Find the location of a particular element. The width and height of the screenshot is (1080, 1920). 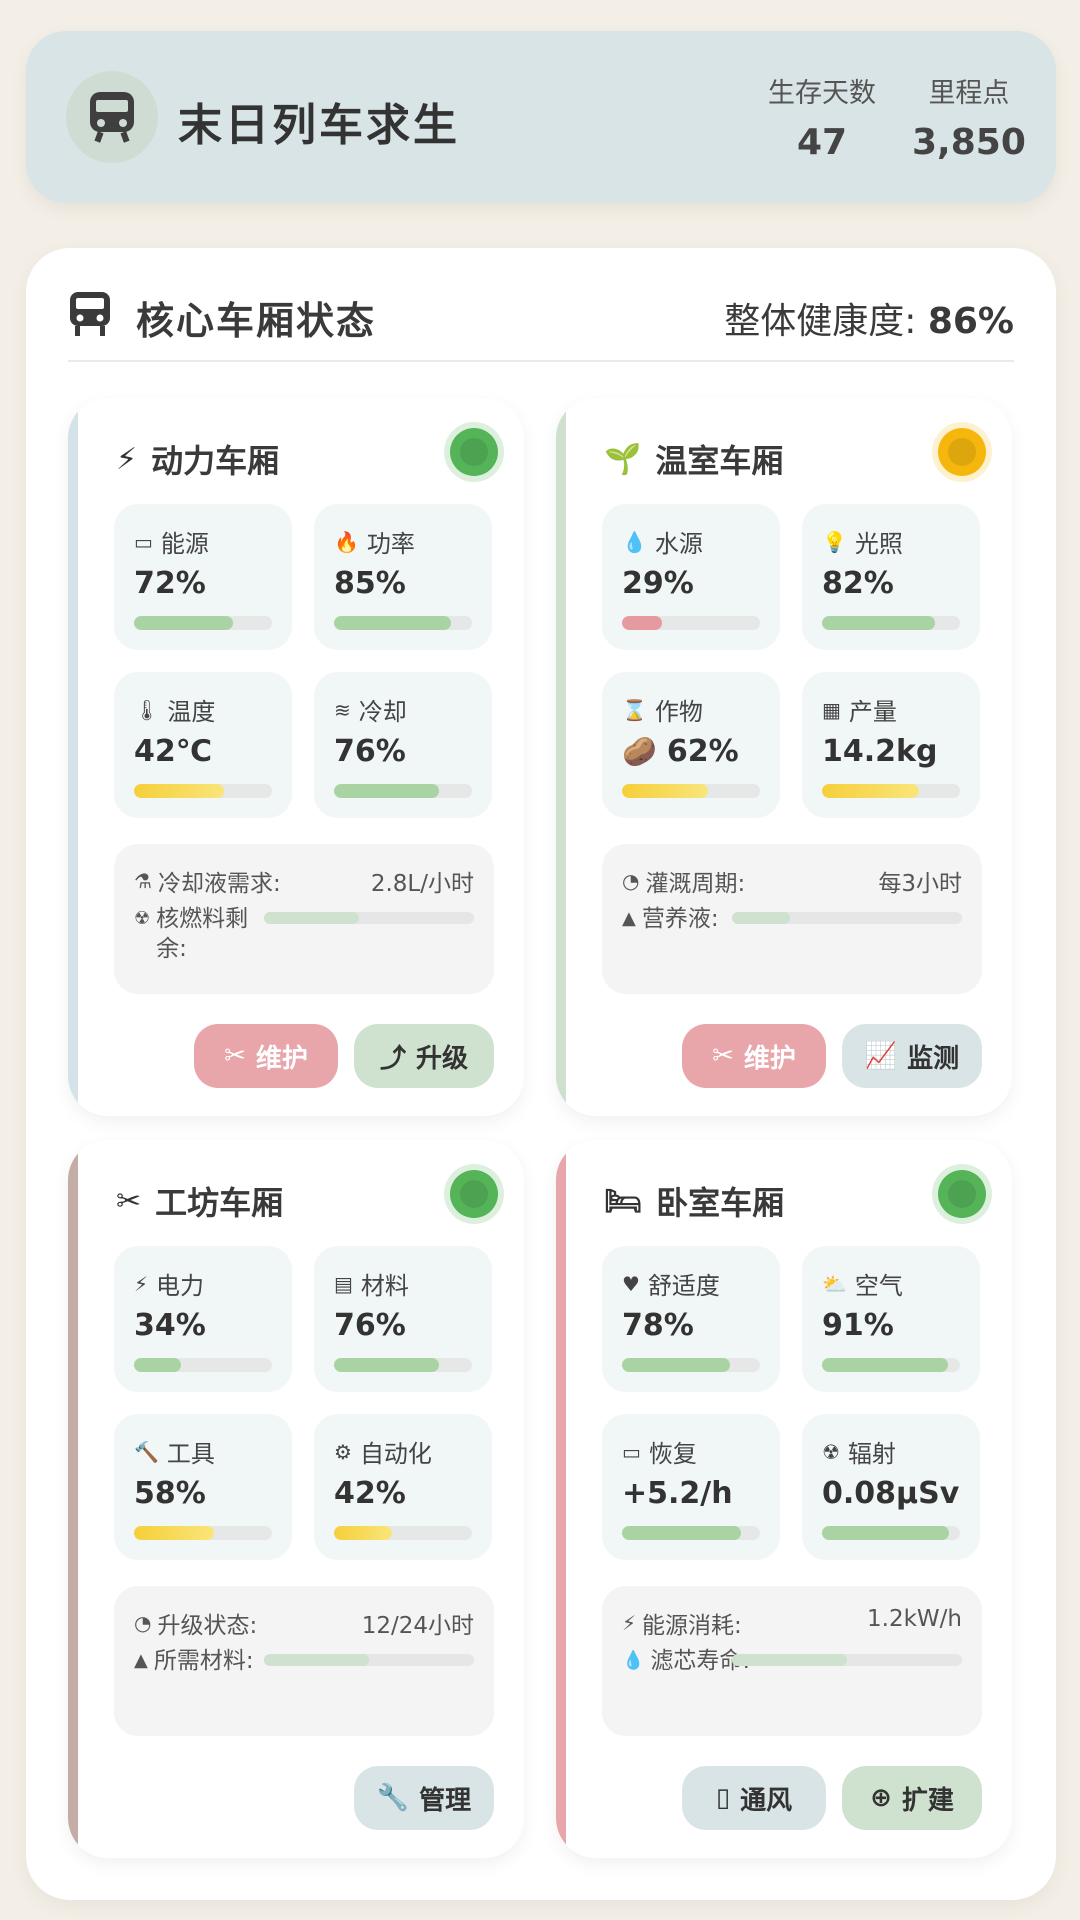

metric-value-row: 29% is located at coordinates (658, 583).